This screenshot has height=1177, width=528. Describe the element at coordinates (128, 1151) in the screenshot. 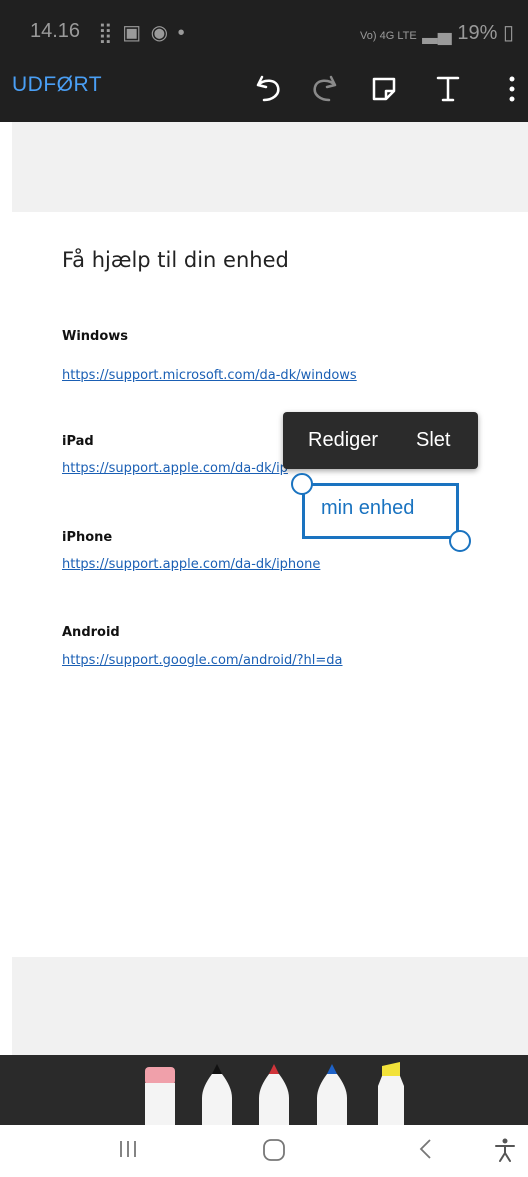

I see `recent-apps-icon` at that location.